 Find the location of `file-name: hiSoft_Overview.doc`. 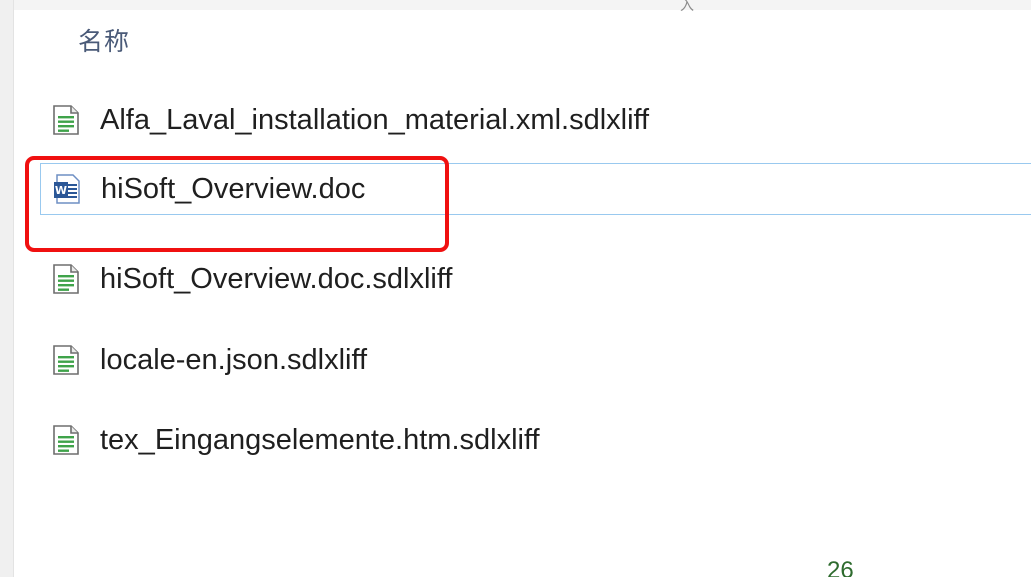

file-name: hiSoft_Overview.doc is located at coordinates (233, 188).